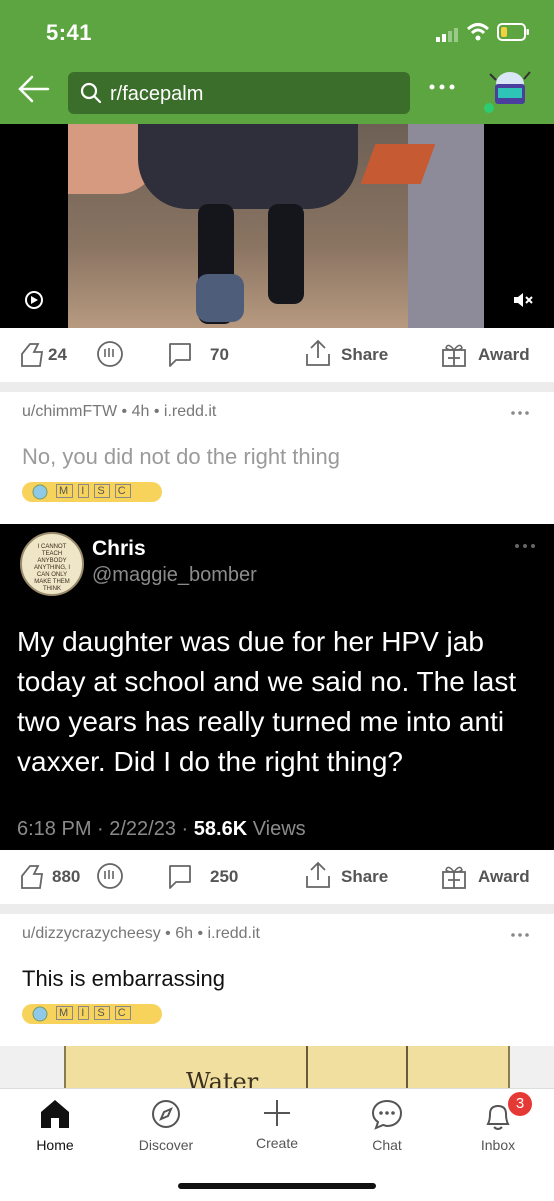  I want to click on post3-flair: M I S C, so click(92, 1014).